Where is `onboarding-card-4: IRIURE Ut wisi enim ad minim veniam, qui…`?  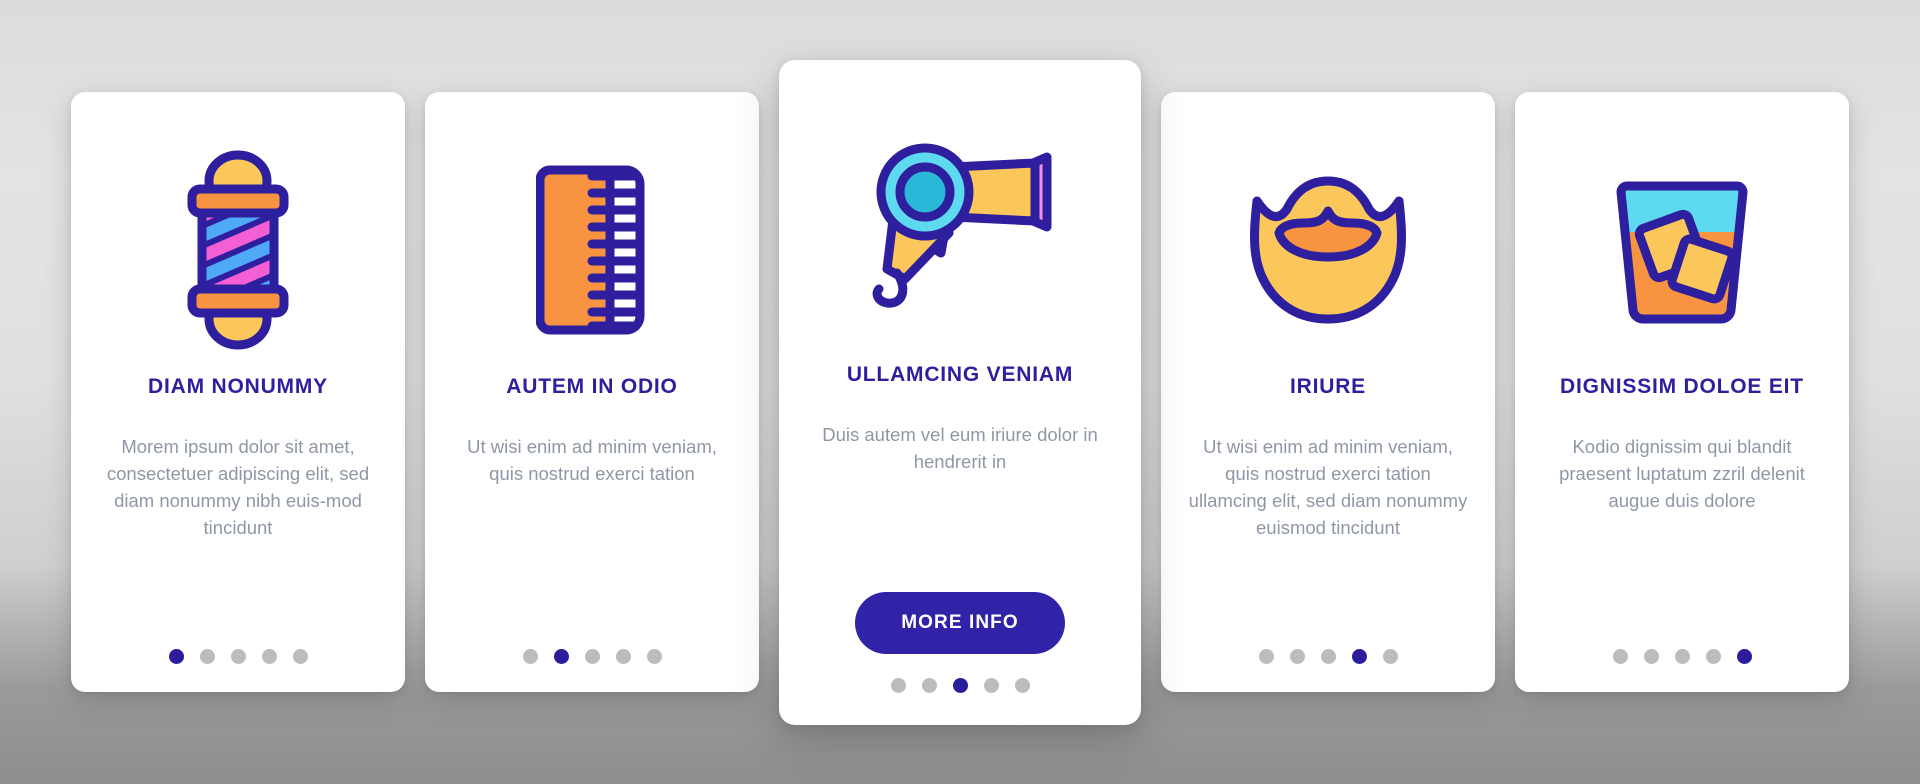 onboarding-card-4: IRIURE Ut wisi enim ad minim veniam, qui… is located at coordinates (1328, 392).